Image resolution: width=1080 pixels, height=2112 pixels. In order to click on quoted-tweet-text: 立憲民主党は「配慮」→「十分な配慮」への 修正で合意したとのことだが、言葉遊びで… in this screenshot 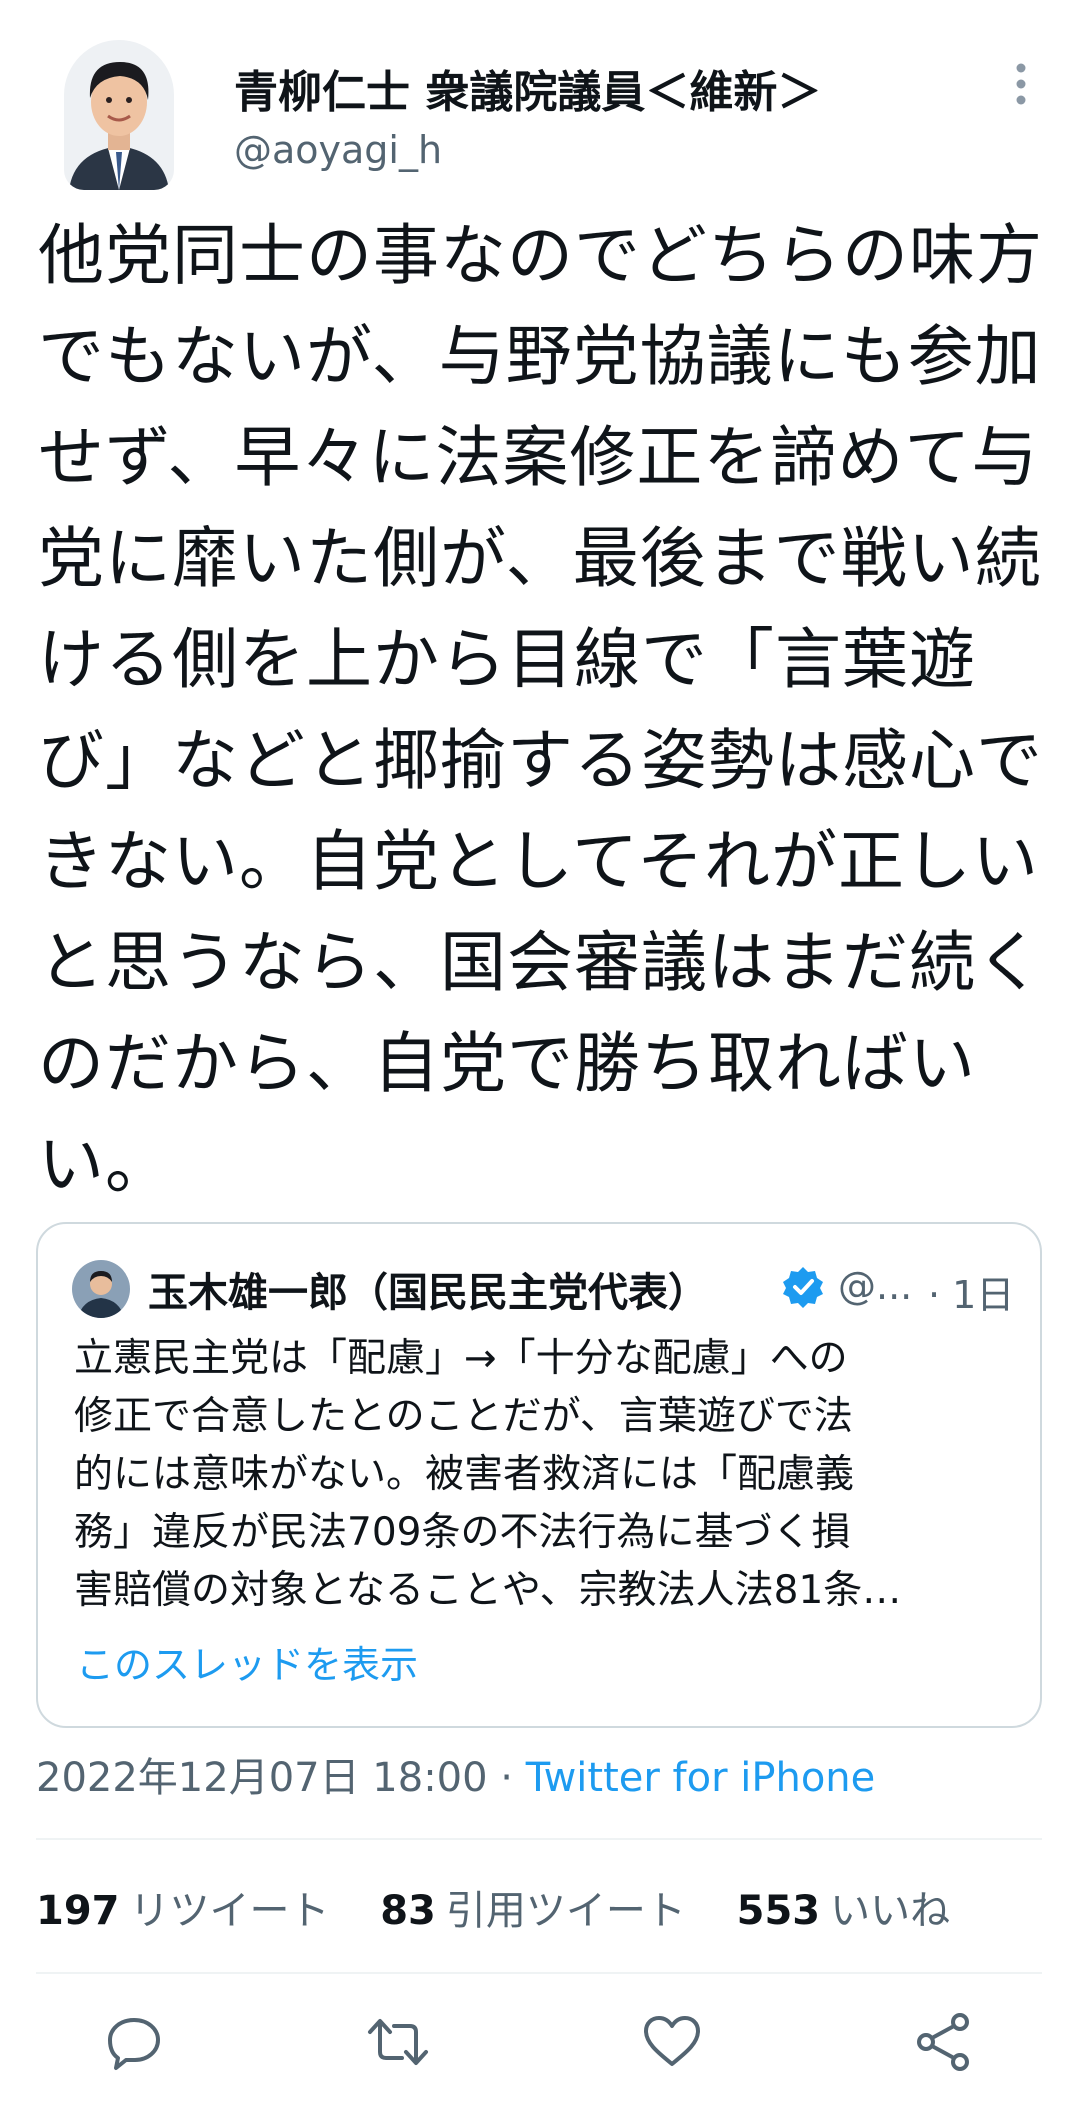, I will do `click(544, 1475)`.